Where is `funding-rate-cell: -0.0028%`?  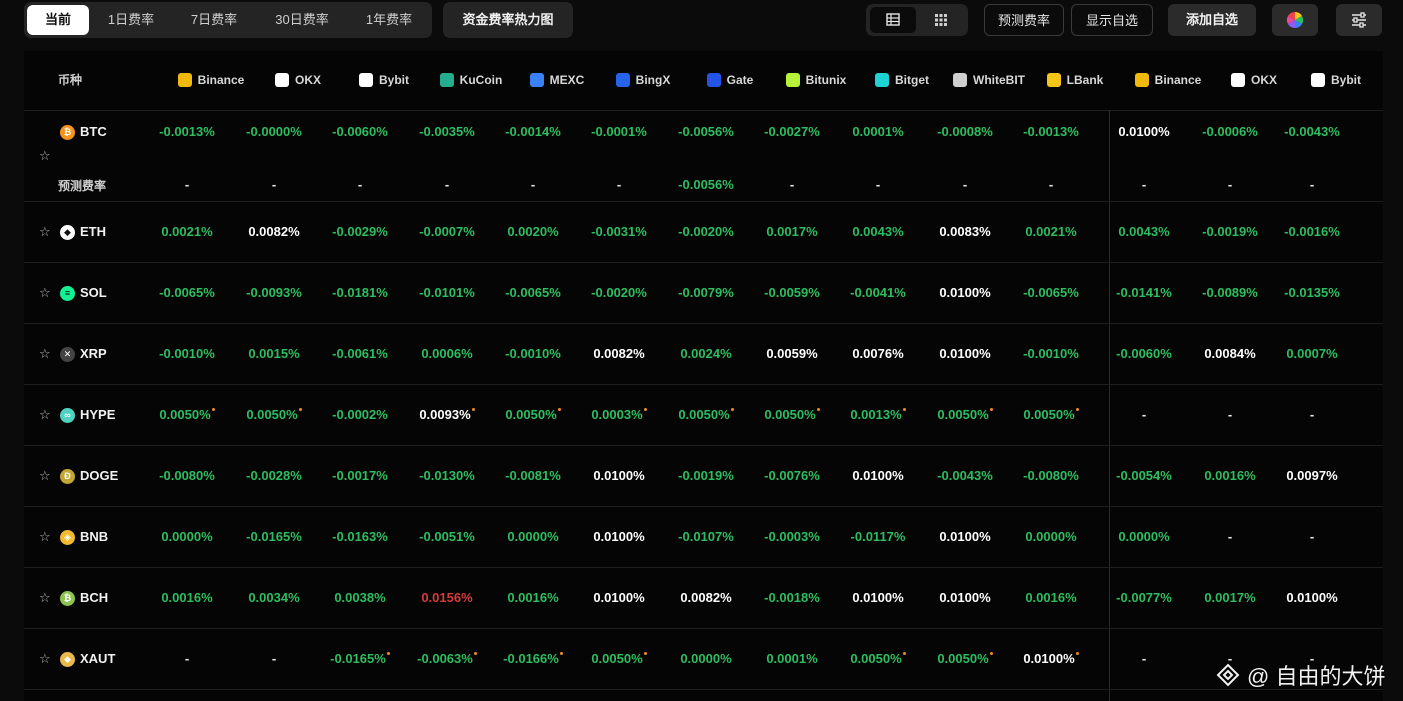 funding-rate-cell: -0.0028% is located at coordinates (274, 475).